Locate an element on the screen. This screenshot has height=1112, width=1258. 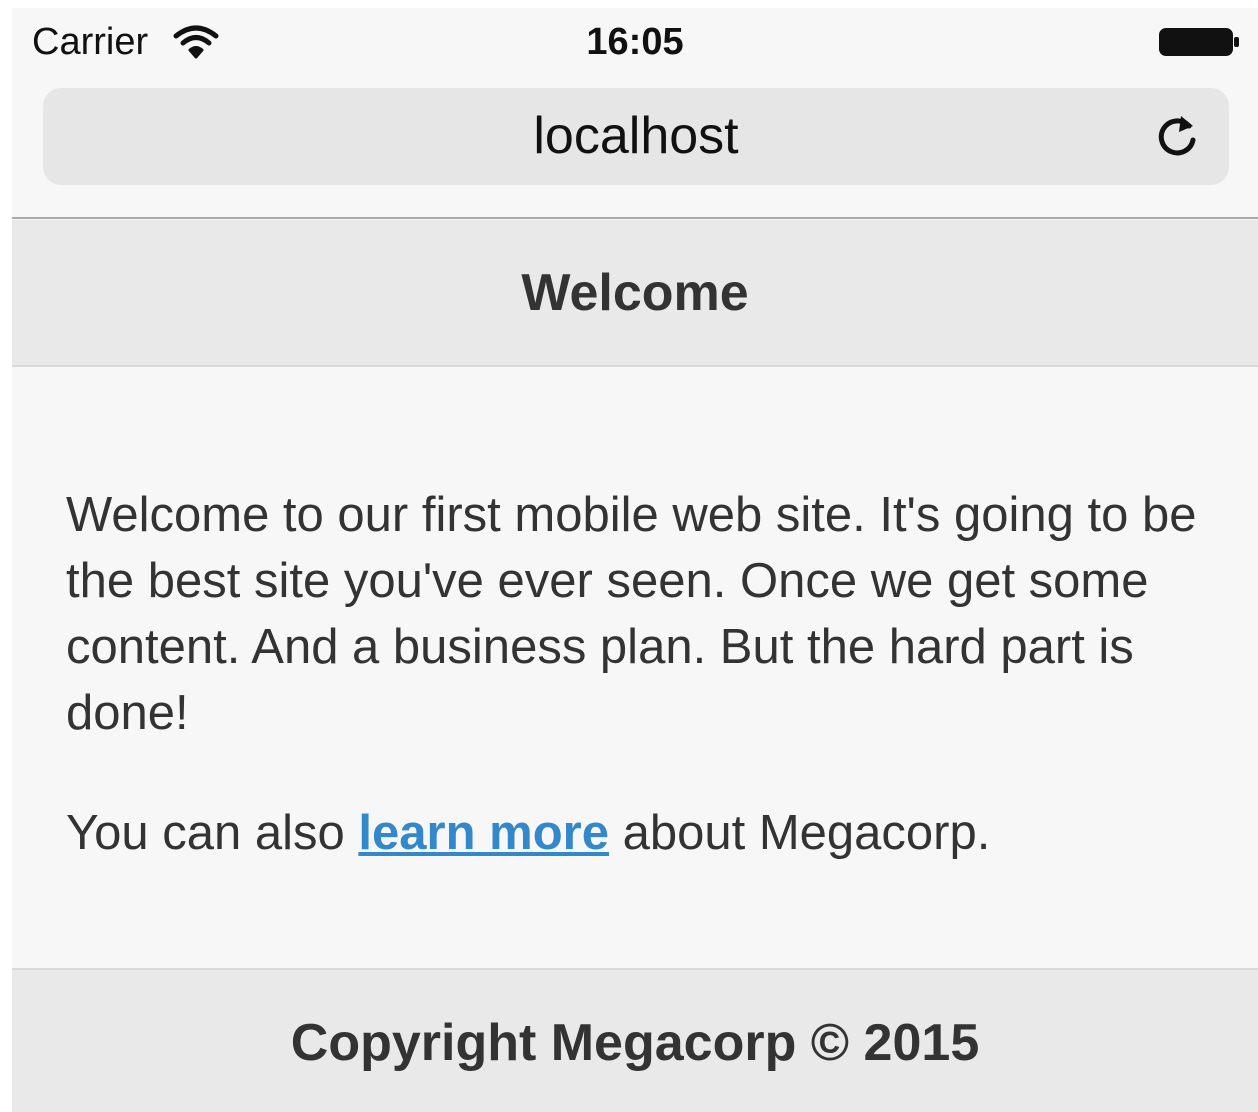
page-header: Welcome is located at coordinates (635, 293).